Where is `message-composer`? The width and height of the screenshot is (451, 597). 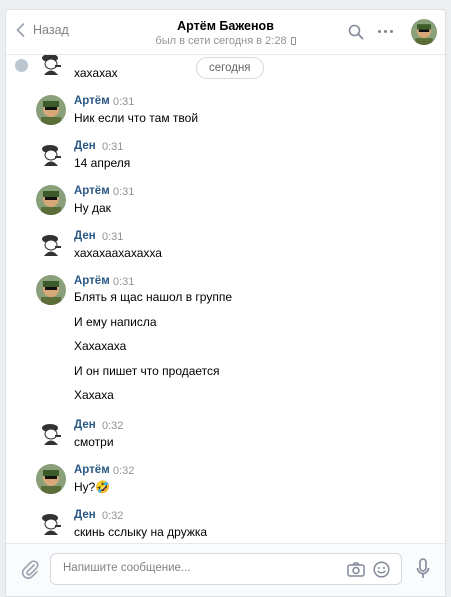
message-composer is located at coordinates (225, 569).